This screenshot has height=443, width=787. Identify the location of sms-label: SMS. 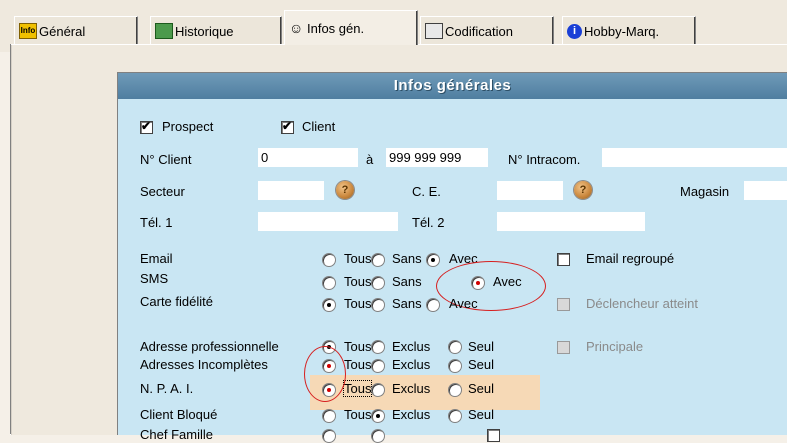
(154, 278).